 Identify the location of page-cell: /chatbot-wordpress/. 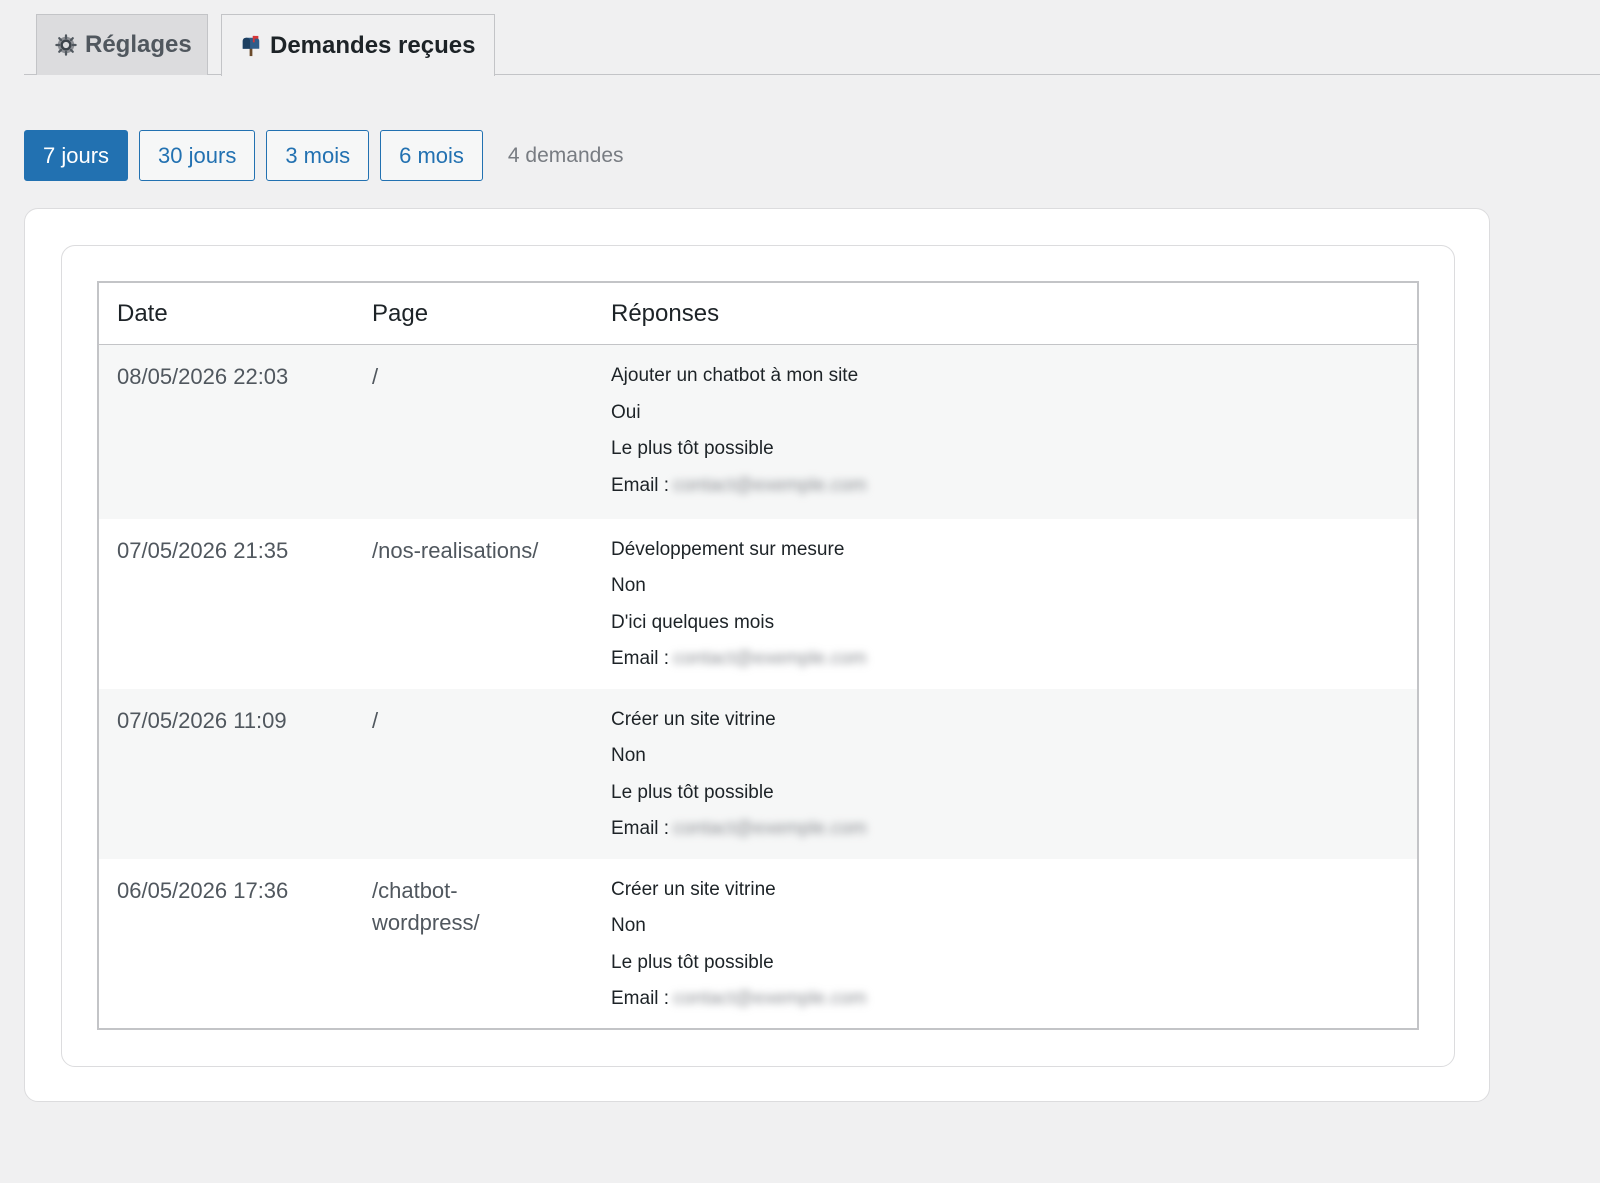
(473, 943).